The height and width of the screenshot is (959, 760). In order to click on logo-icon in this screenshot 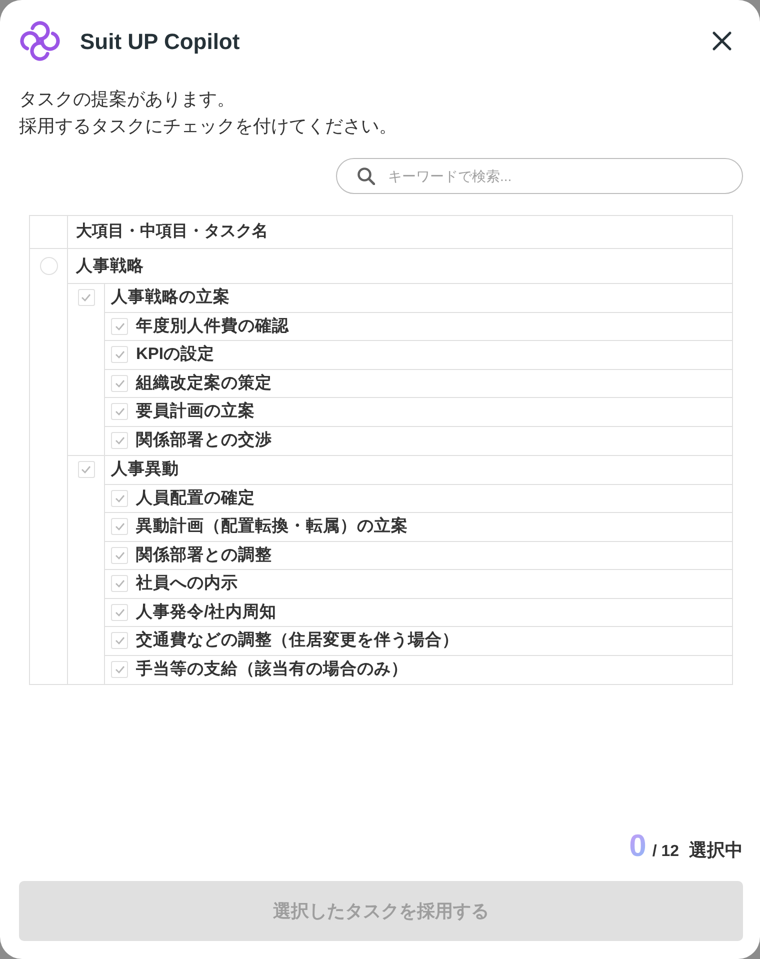, I will do `click(40, 41)`.